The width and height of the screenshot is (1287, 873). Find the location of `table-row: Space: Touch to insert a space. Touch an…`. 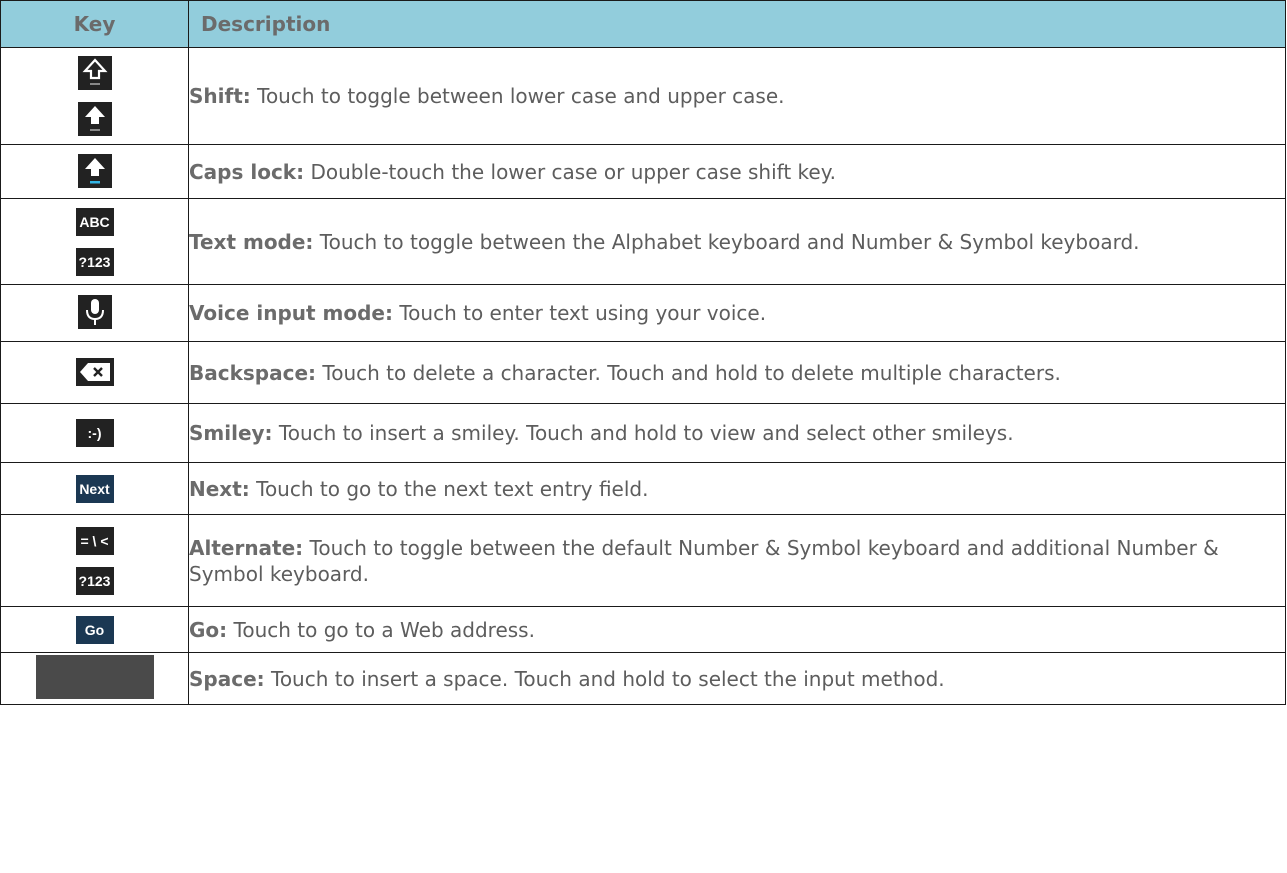

table-row: Space: Touch to insert a space. Touch an… is located at coordinates (643, 678).